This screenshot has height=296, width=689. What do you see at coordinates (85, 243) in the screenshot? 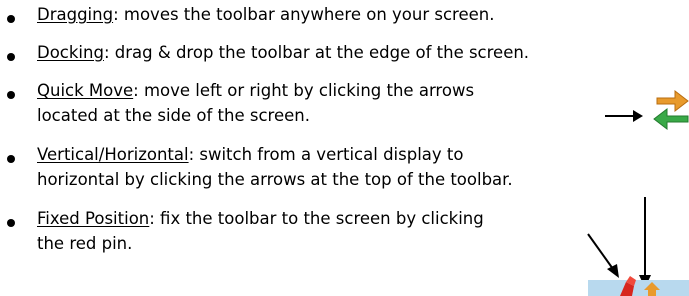
I see `list-item-text-continued: the red pin.` at bounding box center [85, 243].